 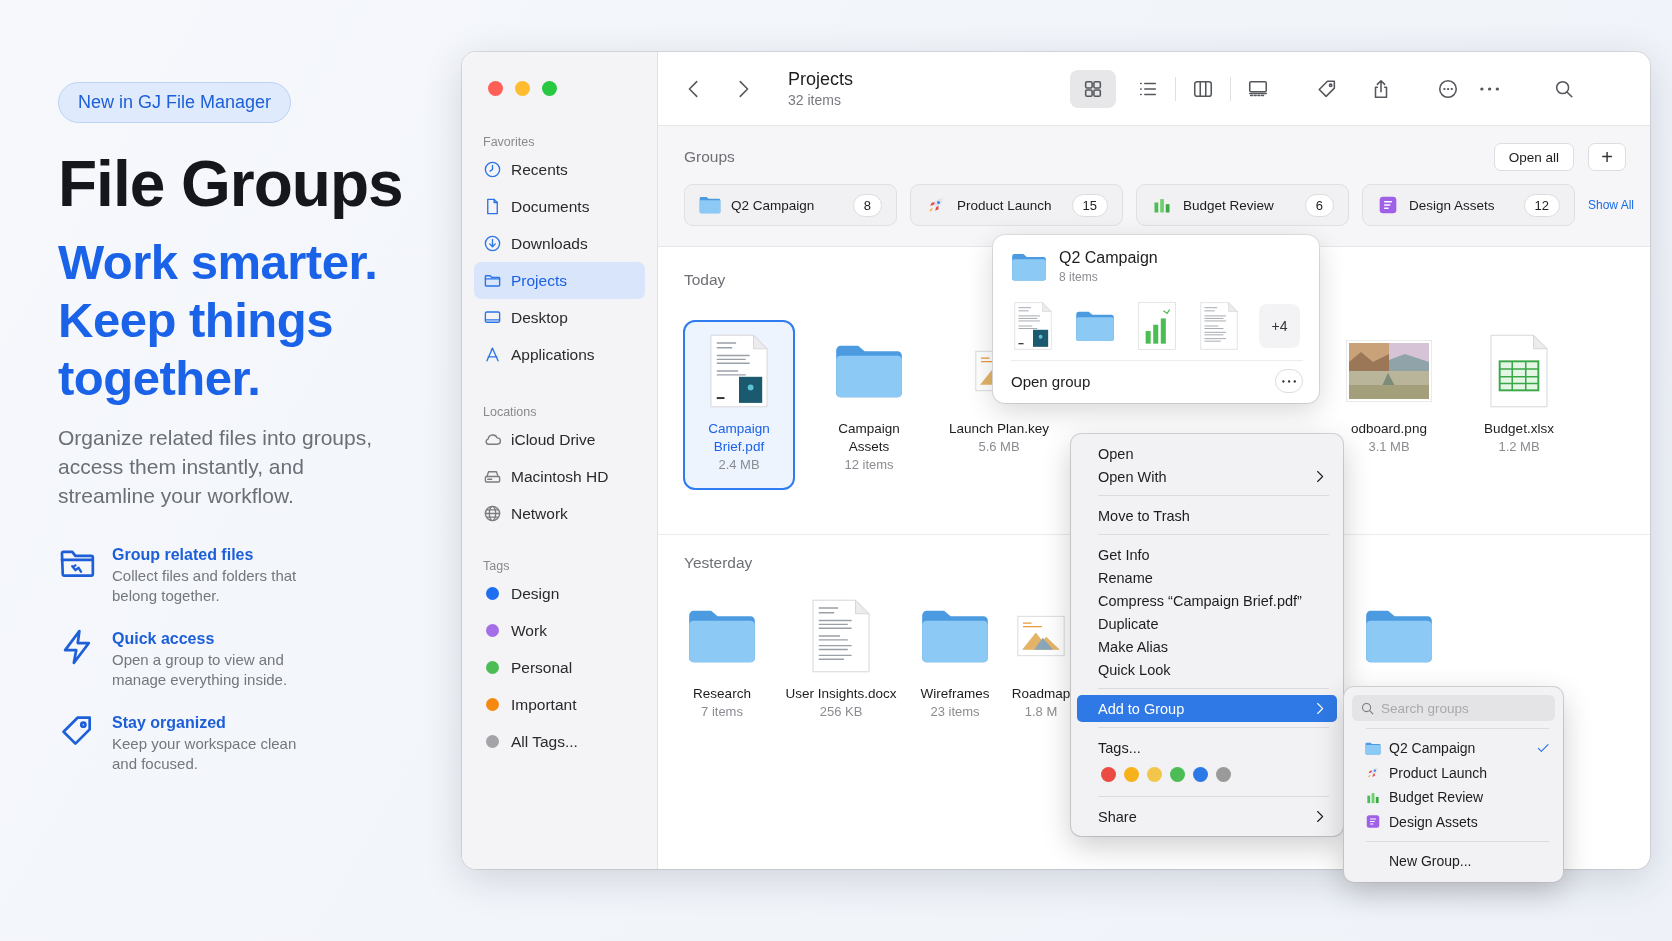 I want to click on sidebar-item: Applications, so click(x=559, y=354).